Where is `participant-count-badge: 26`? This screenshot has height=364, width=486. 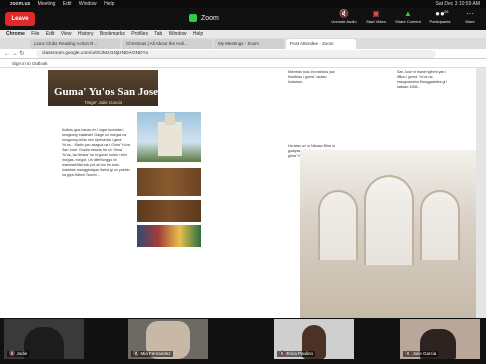
participant-count-badge: 26 is located at coordinates (446, 11).